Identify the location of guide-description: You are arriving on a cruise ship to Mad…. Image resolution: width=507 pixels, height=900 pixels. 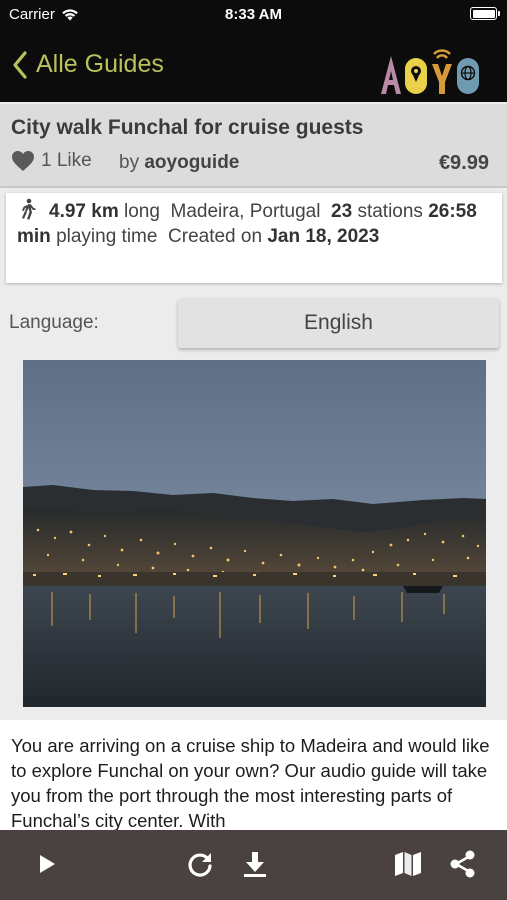
(253, 776).